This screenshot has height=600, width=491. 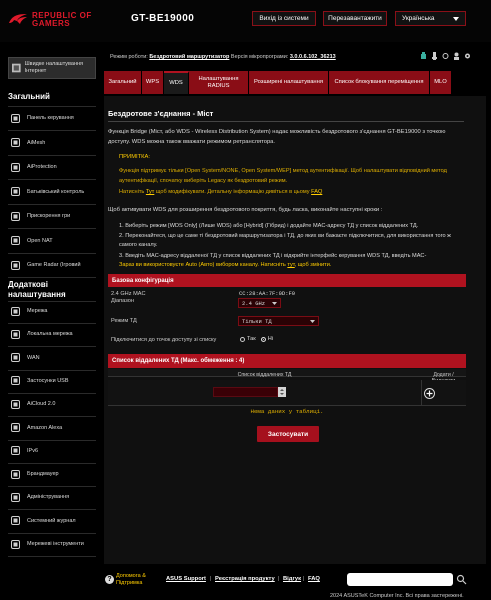 What do you see at coordinates (313, 57) in the screenshot?
I see `firmware-link: 3.0.0.6.102_36213` at bounding box center [313, 57].